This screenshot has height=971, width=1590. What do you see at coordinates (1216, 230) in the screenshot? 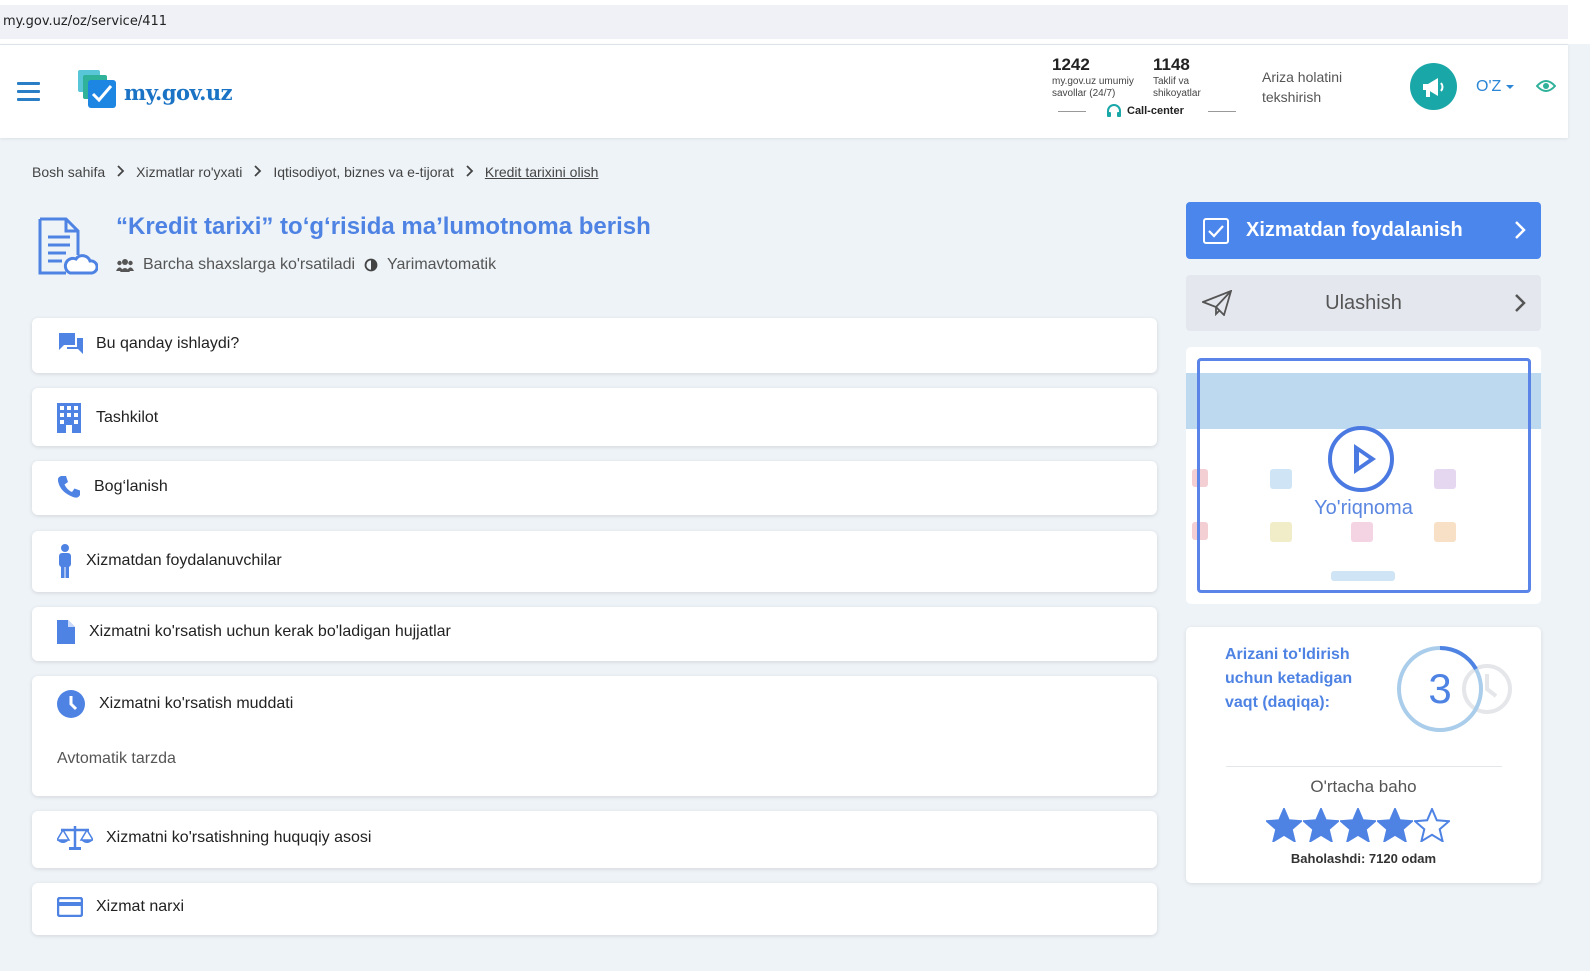
I see `checkbox-icon` at bounding box center [1216, 230].